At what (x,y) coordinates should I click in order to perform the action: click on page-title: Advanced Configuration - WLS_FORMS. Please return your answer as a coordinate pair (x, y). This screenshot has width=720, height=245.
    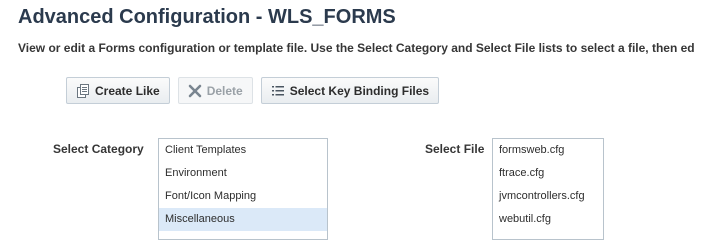
    Looking at the image, I should click on (207, 17).